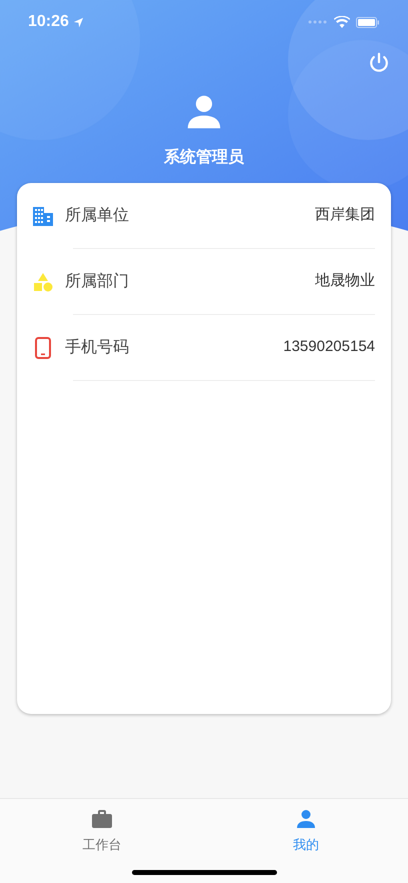 The image size is (408, 883). Describe the element at coordinates (78, 22) in the screenshot. I see `location-arrow-icon` at that location.